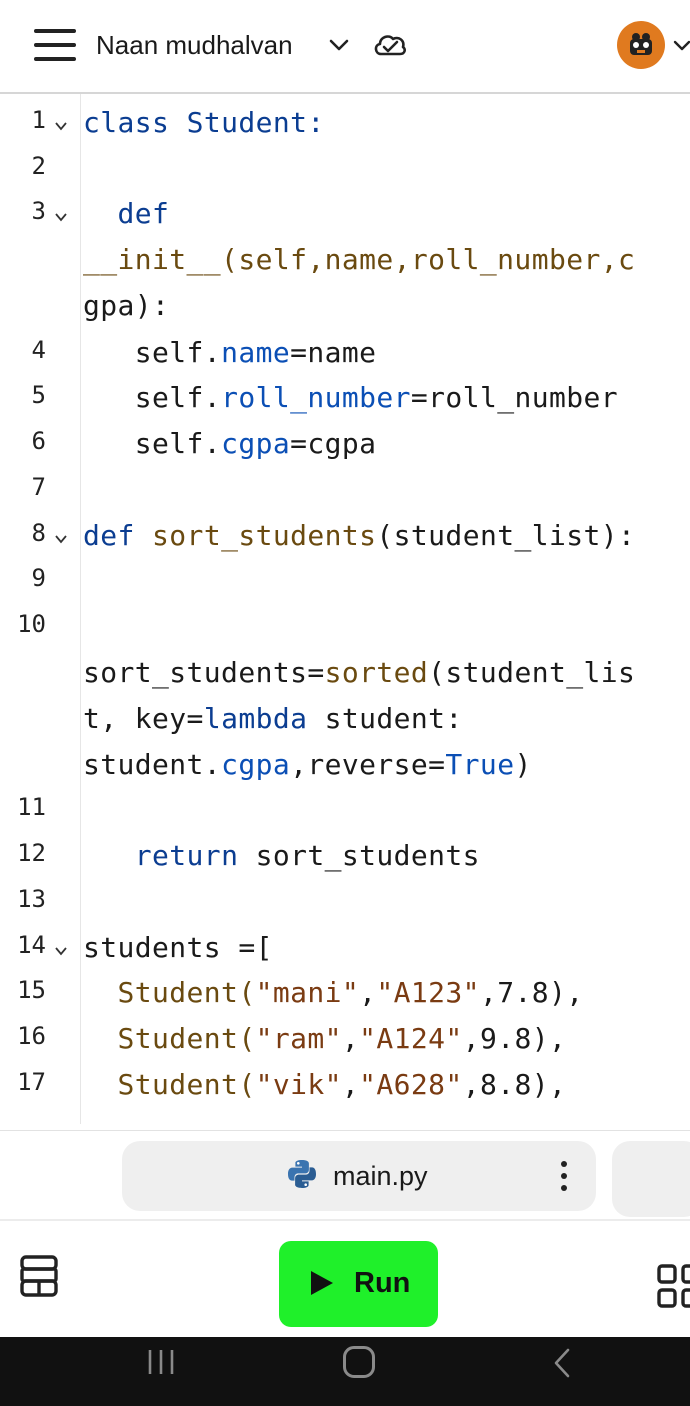 This screenshot has width=690, height=1406. Describe the element at coordinates (178, 947) in the screenshot. I see `code-line: students =[` at that location.